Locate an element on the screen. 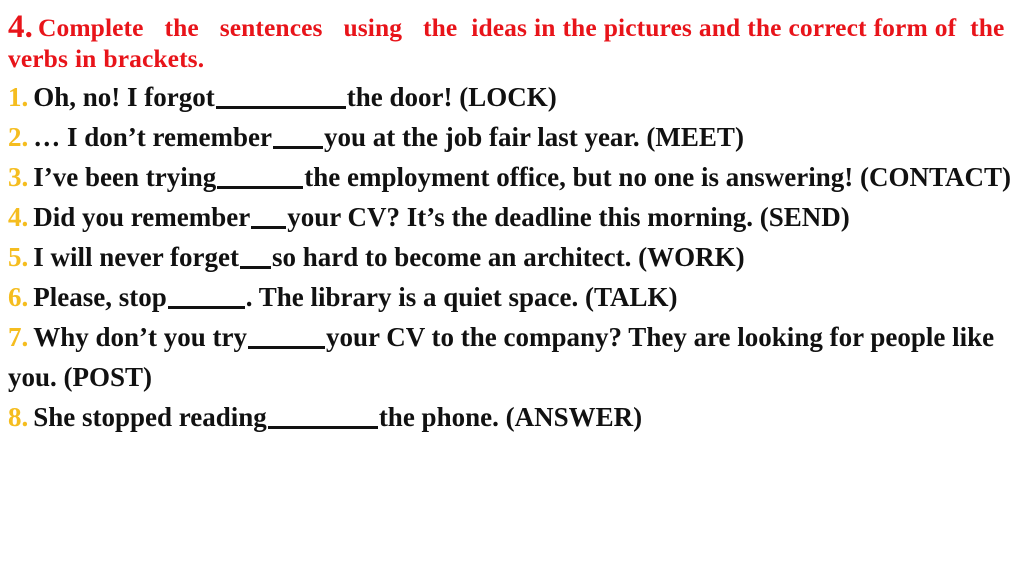 The width and height of the screenshot is (1024, 576). sentence-number: 5. is located at coordinates (18, 257).